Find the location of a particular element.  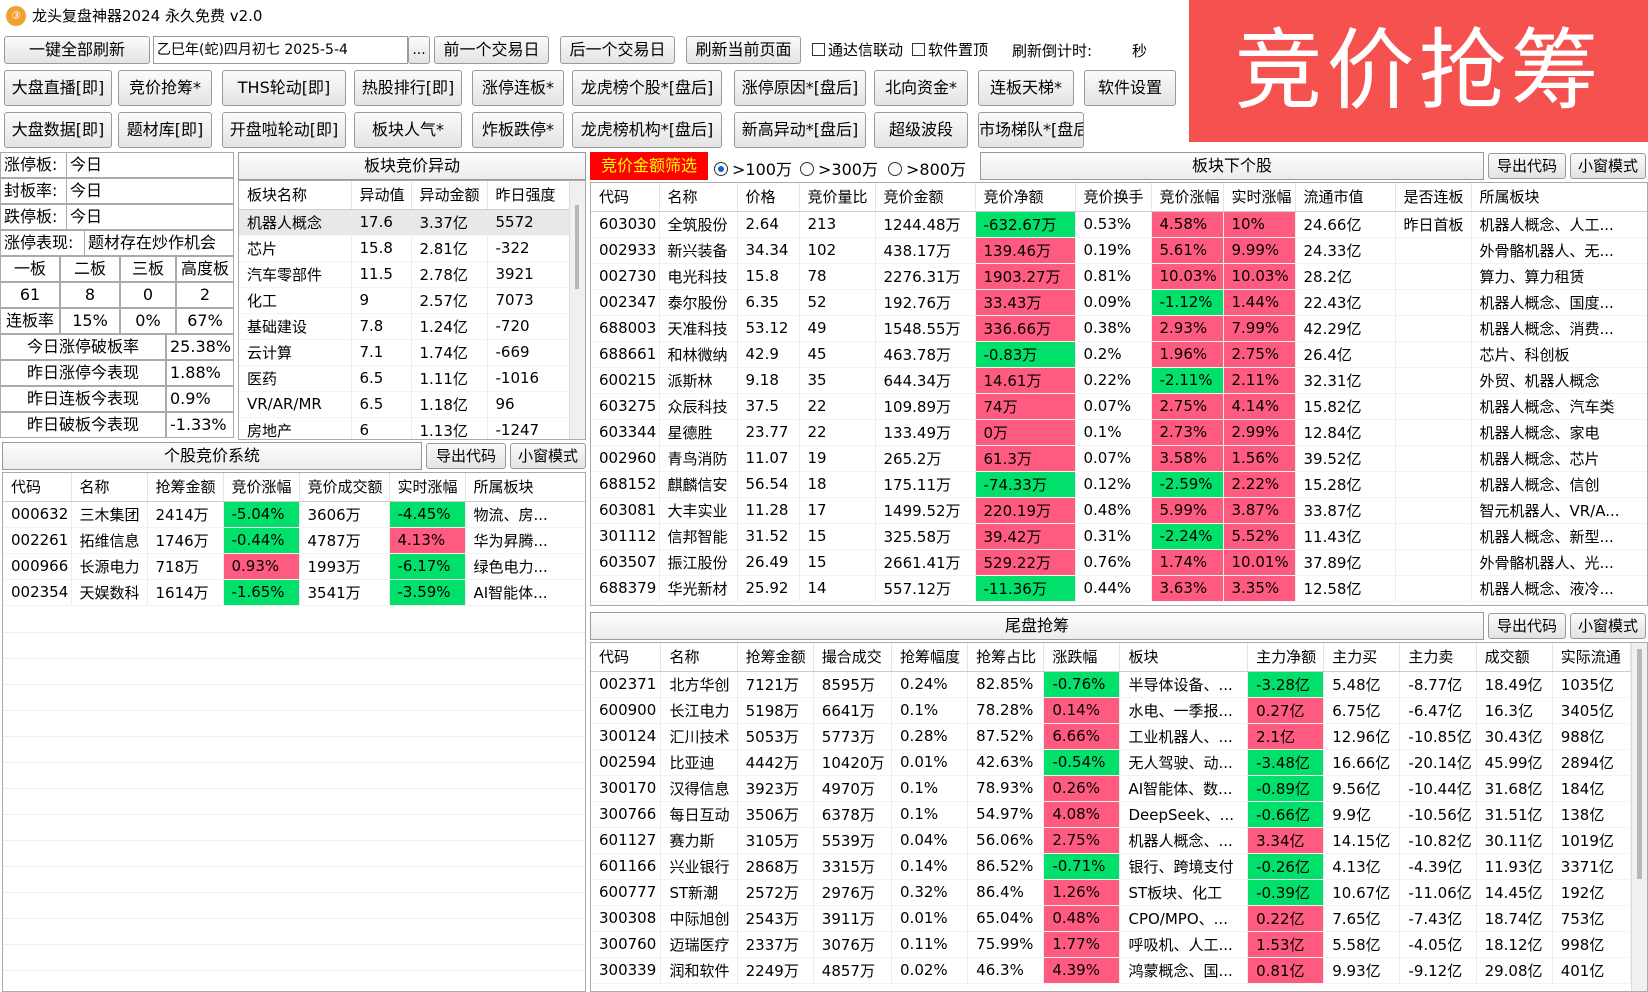

column-header: 昨日强度 is located at coordinates (528, 195).